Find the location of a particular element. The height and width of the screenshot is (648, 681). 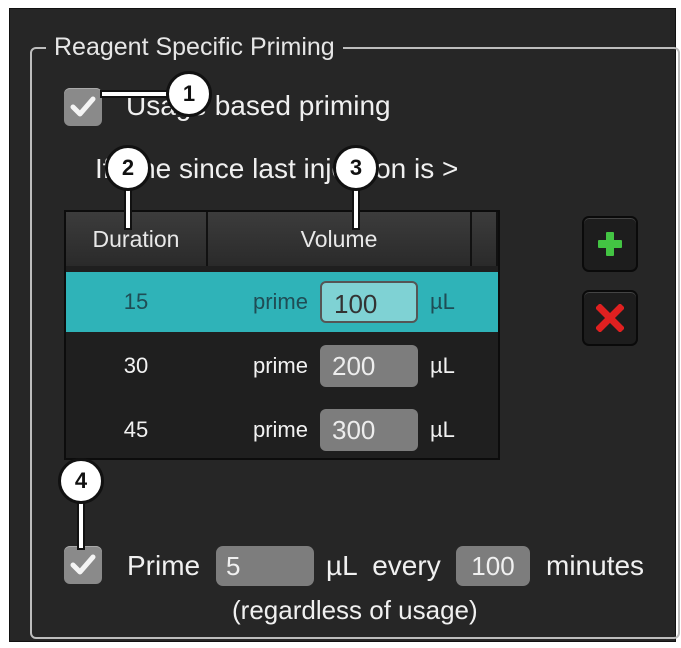

column-header-volume: Volume is located at coordinates (340, 239).